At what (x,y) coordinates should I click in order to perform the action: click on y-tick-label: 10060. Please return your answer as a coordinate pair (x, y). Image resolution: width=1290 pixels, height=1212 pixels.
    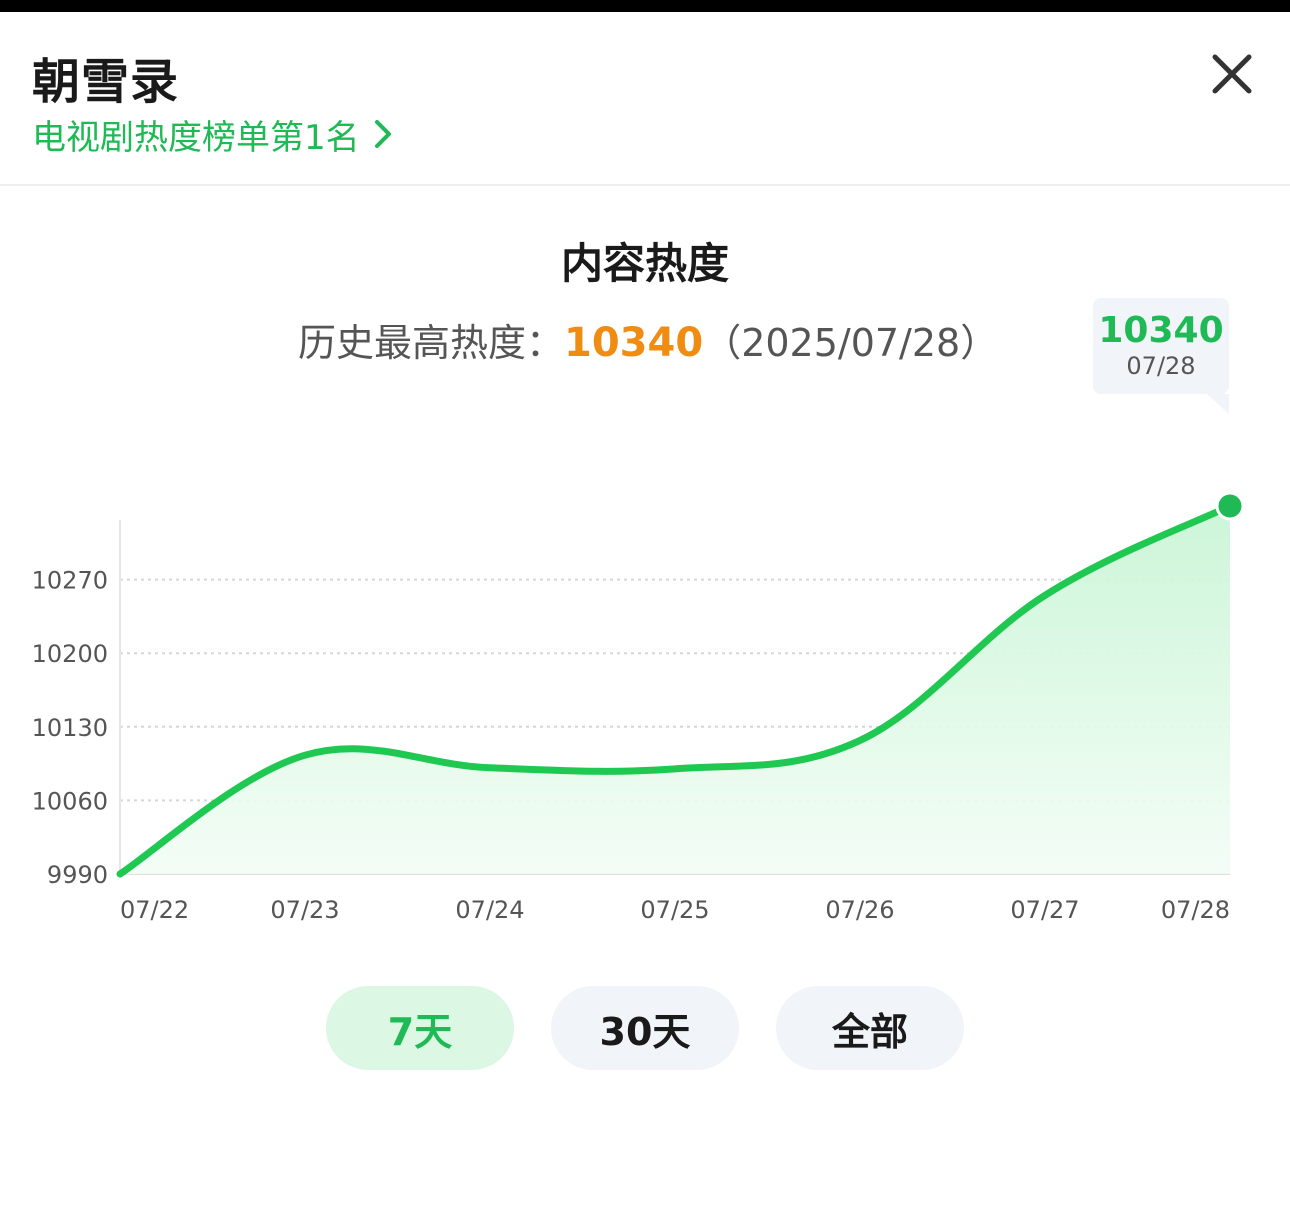
    Looking at the image, I should click on (70, 801).